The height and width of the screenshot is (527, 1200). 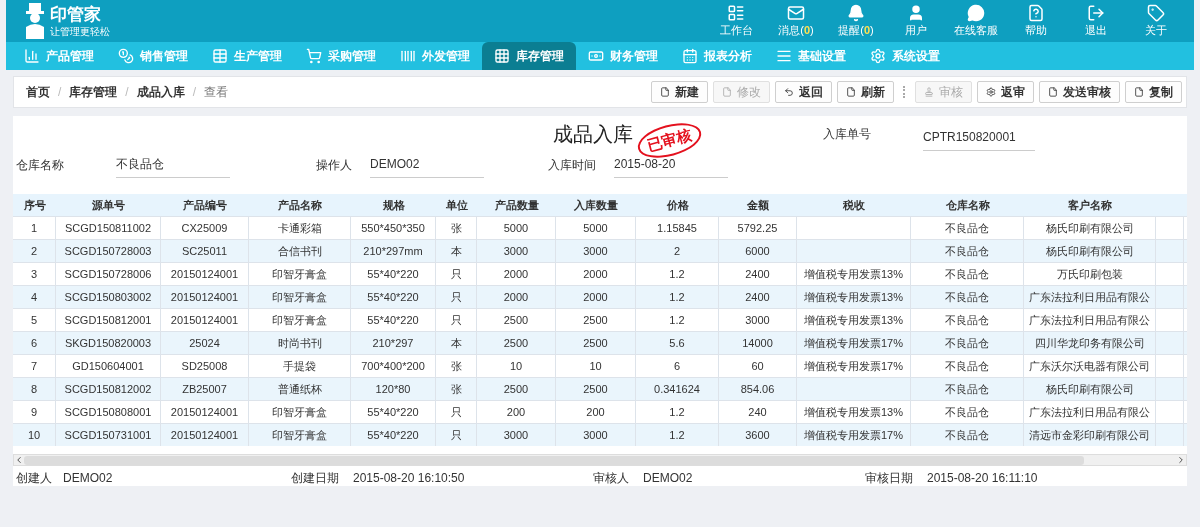 What do you see at coordinates (593, 134) in the screenshot?
I see `form-title: 成品入库` at bounding box center [593, 134].